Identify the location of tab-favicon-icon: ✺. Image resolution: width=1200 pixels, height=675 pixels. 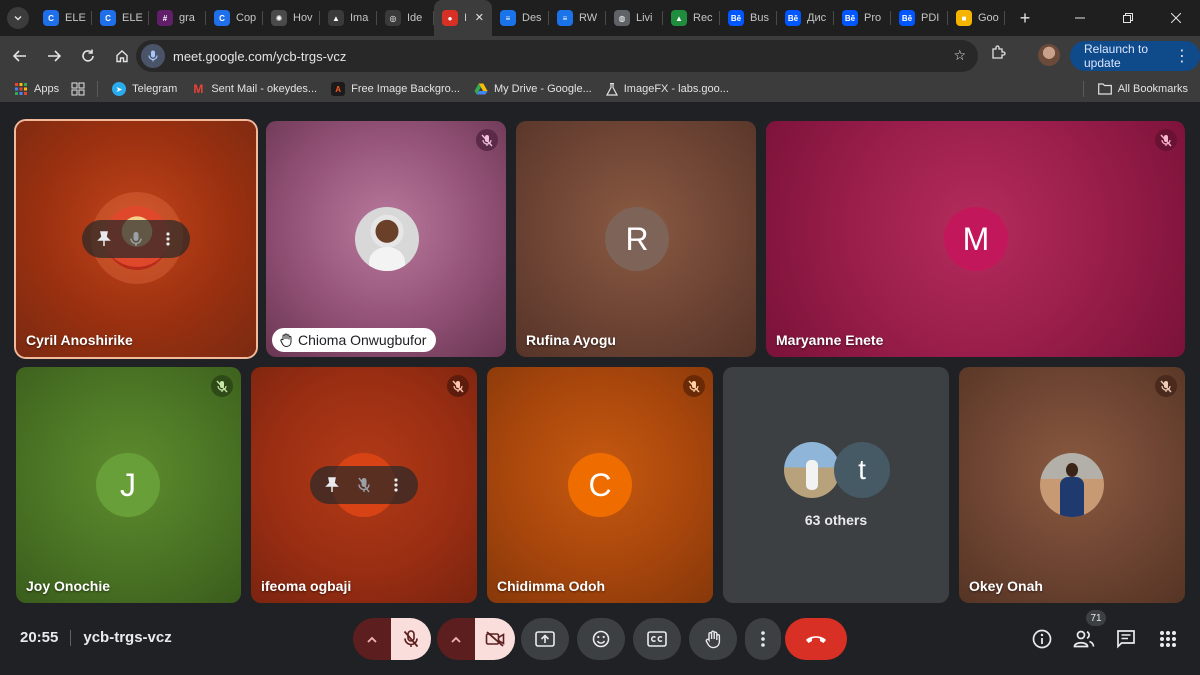
(279, 18).